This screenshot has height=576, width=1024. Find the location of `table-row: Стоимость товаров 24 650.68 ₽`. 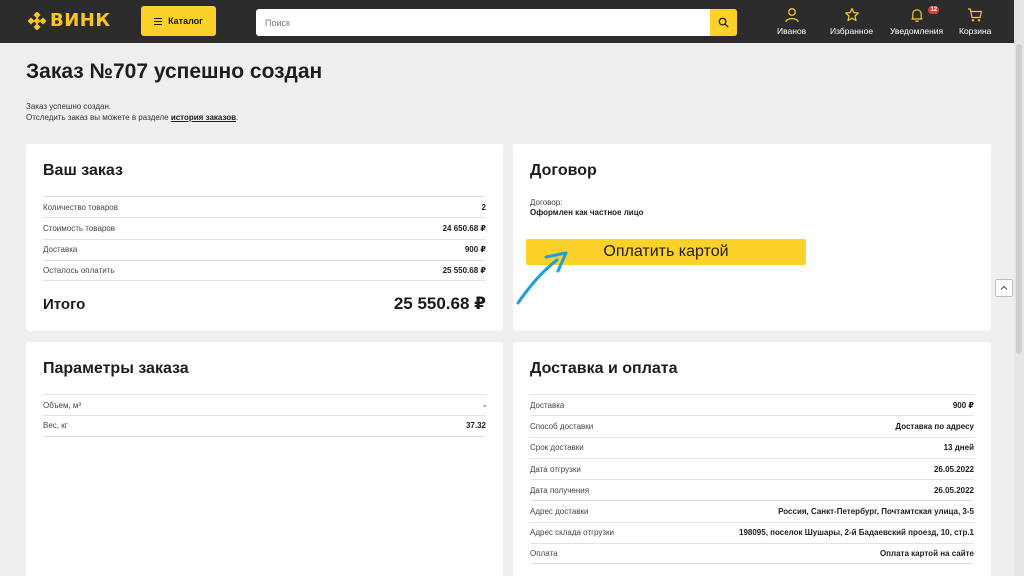

table-row: Стоимость товаров 24 650.68 ₽ is located at coordinates (264, 227).